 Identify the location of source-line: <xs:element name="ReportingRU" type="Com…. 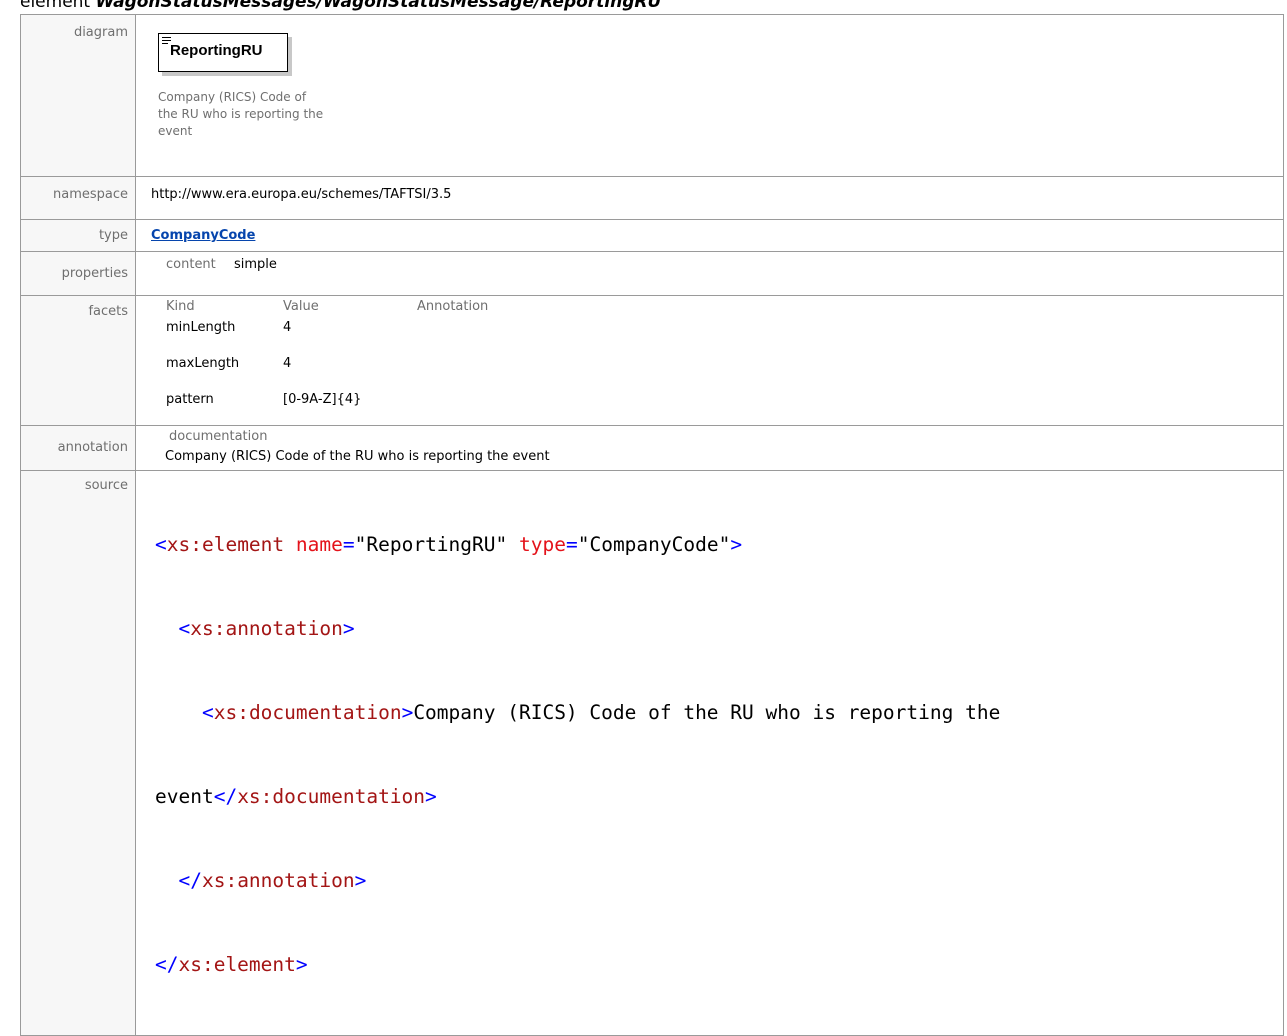
(449, 544).